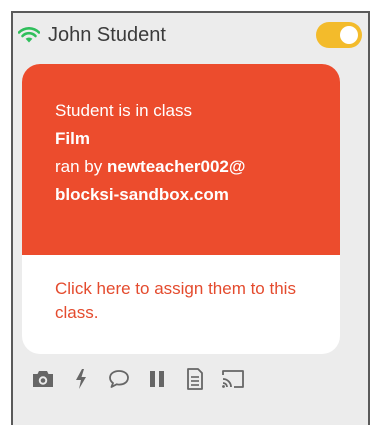 The image size is (384, 425). I want to click on pause-icon, so click(157, 379).